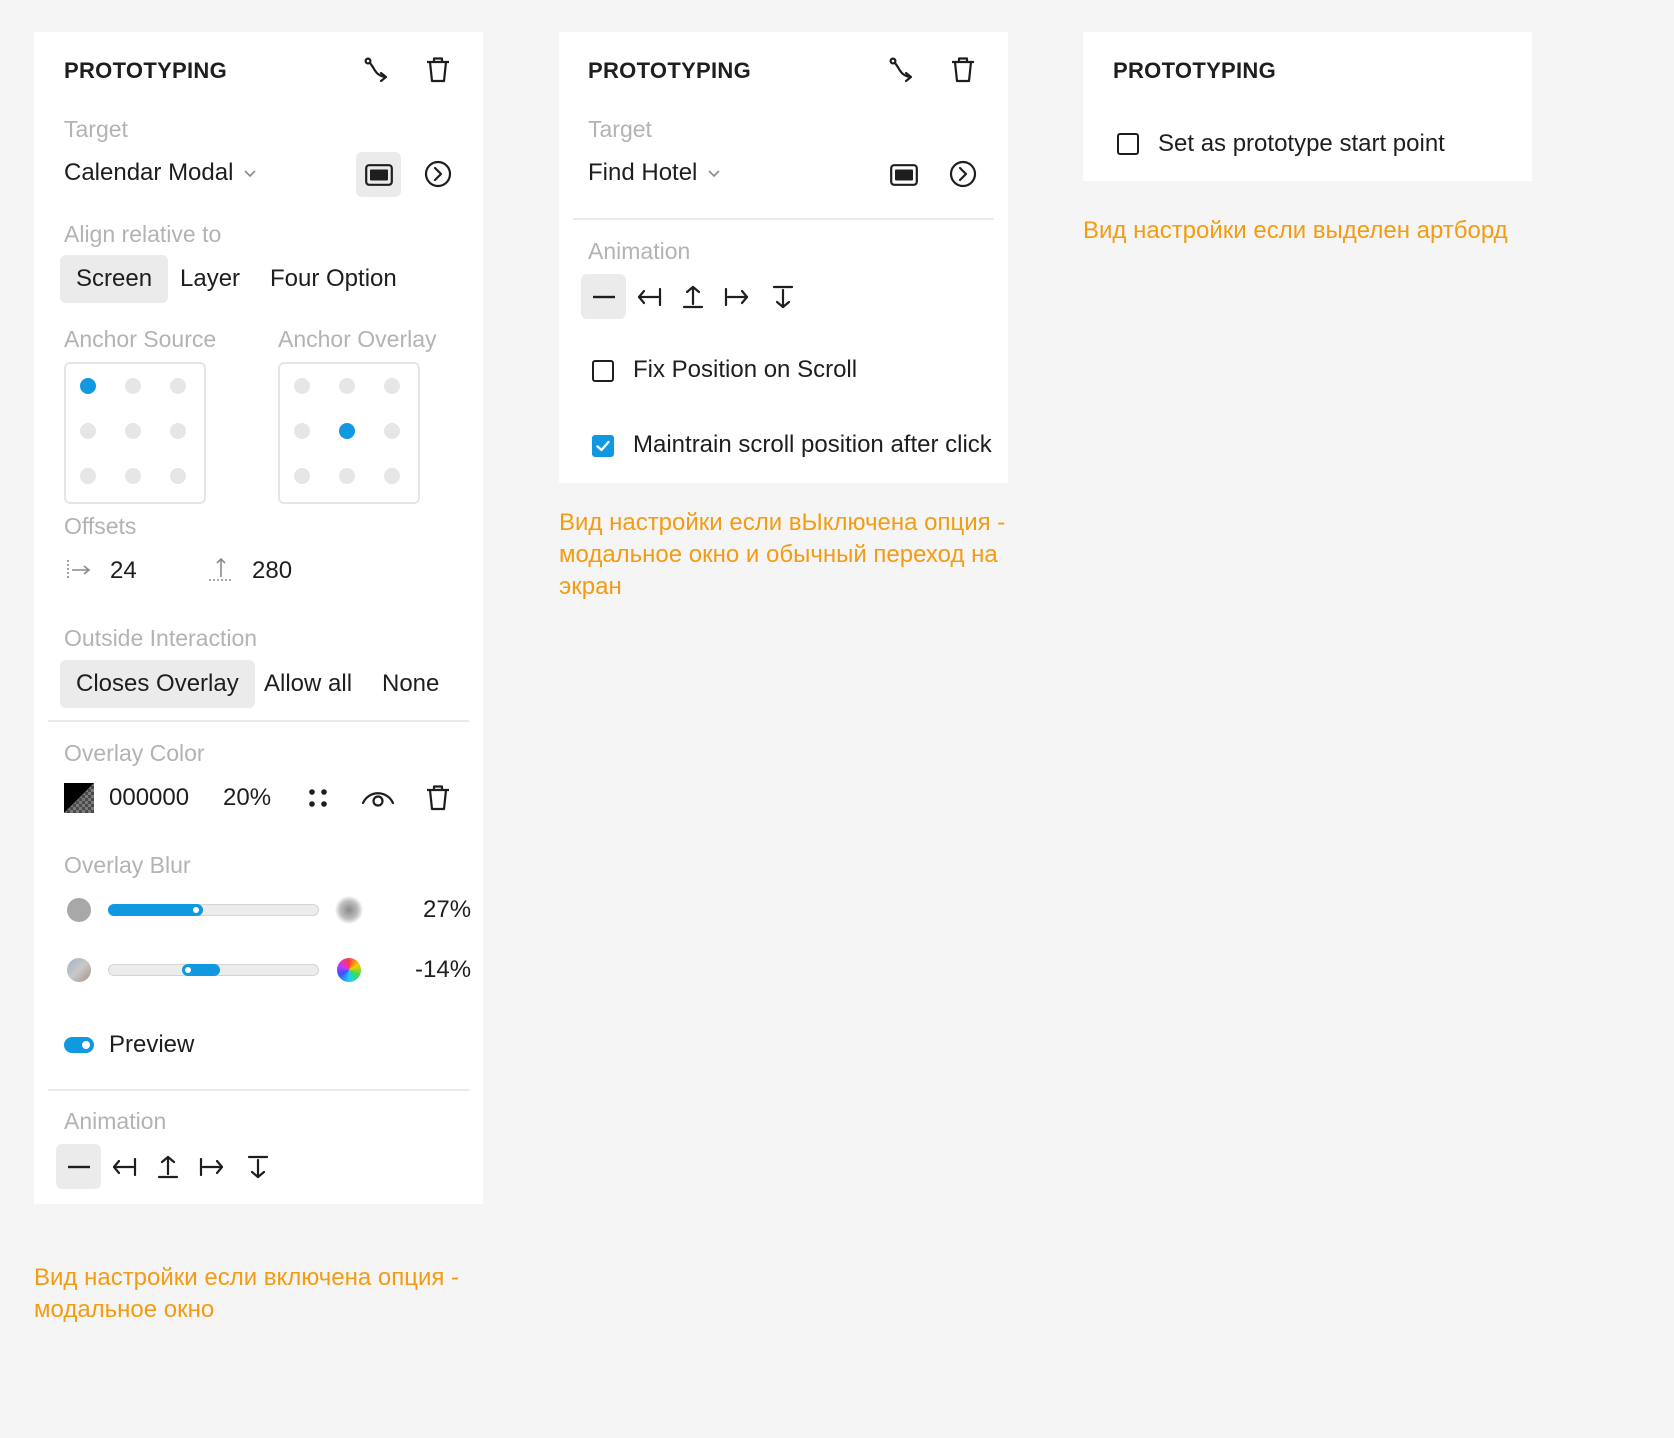 The height and width of the screenshot is (1438, 1674). I want to click on offset-x-value: 24, so click(123, 571).